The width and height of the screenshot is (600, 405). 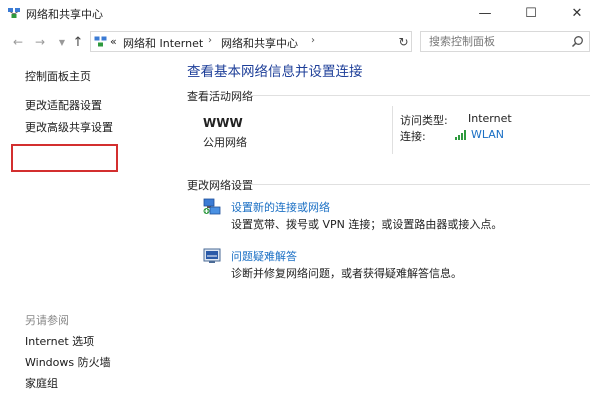 I want to click on minimize-button: —, so click(x=485, y=13).